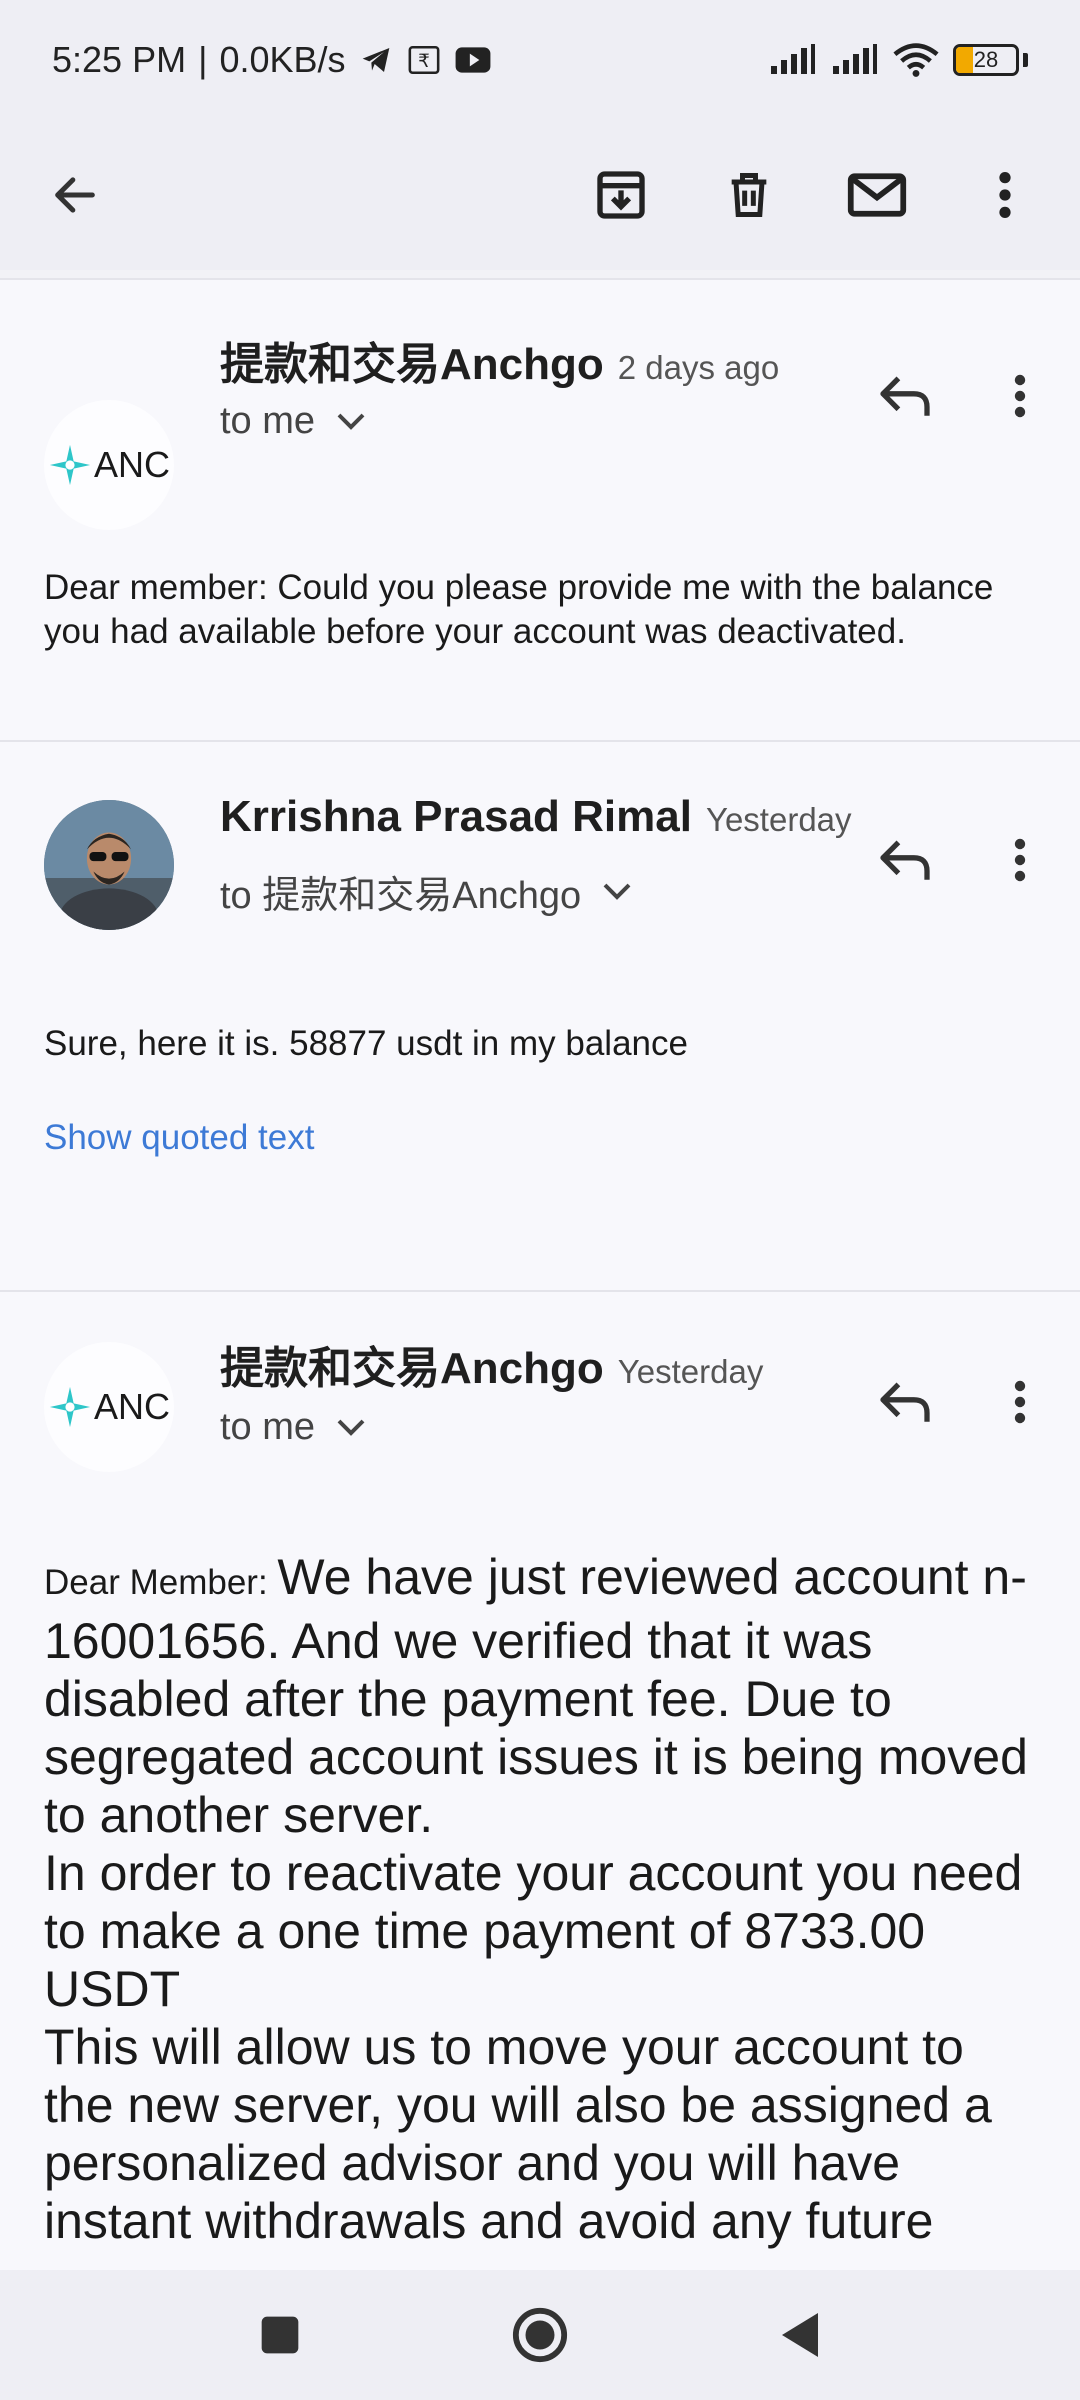 This screenshot has height=2400, width=1080. I want to click on recipient-toggle: to 提款和交易Anchgo, so click(425, 891).